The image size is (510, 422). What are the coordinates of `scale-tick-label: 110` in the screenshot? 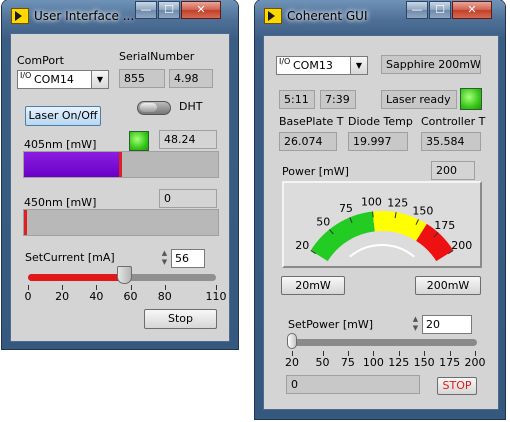 It's located at (216, 296).